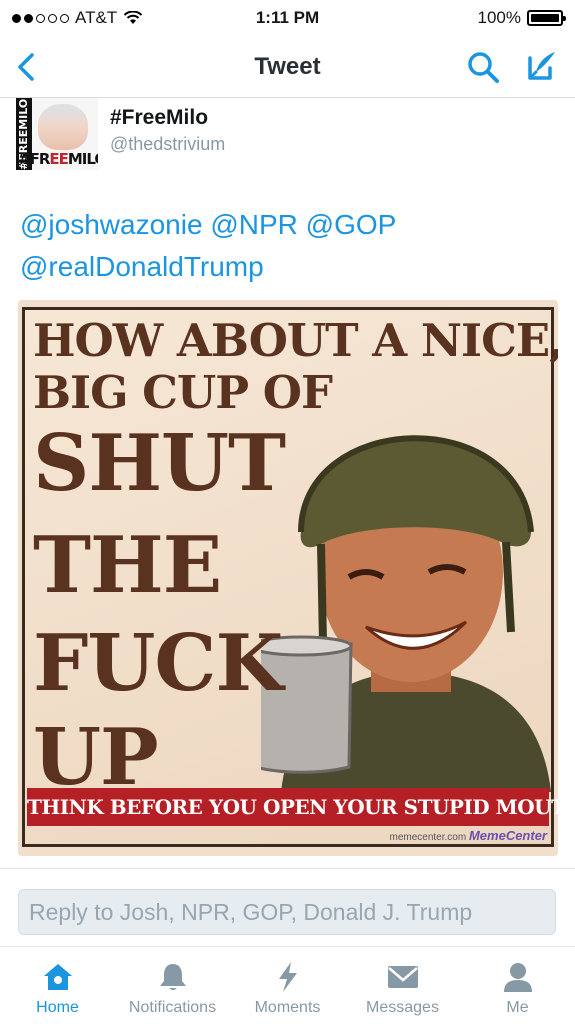  Describe the element at coordinates (159, 118) in the screenshot. I see `display-name: #FreeMilo` at that location.